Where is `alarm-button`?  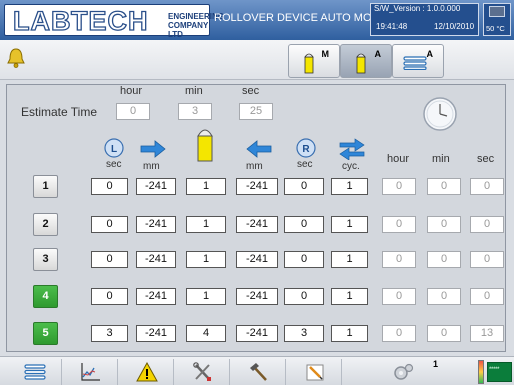
alarm-button is located at coordinates (146, 372).